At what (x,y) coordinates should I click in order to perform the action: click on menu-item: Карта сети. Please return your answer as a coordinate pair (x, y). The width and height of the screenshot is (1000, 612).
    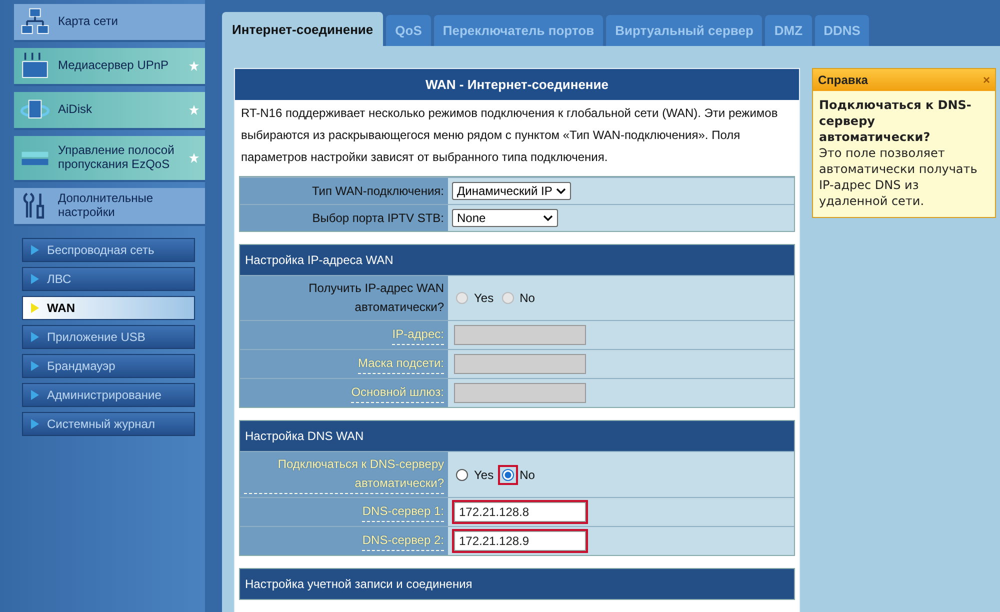
    Looking at the image, I should click on (109, 23).